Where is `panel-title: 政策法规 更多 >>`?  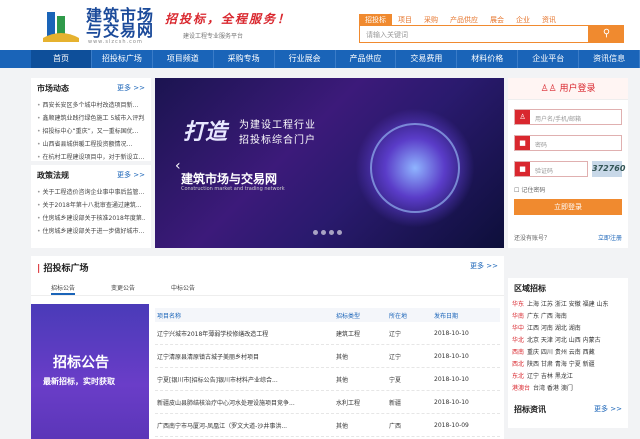
panel-title: 政策法规 更多 >> is located at coordinates (91, 175).